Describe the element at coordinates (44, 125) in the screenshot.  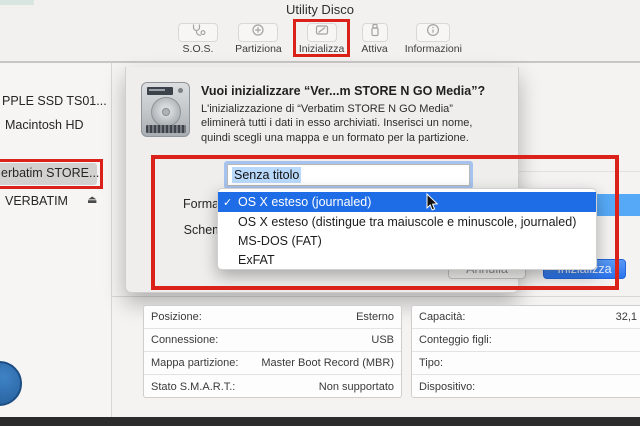
I see `sidebar-item-macintosh-hd: Macintosh HD` at that location.